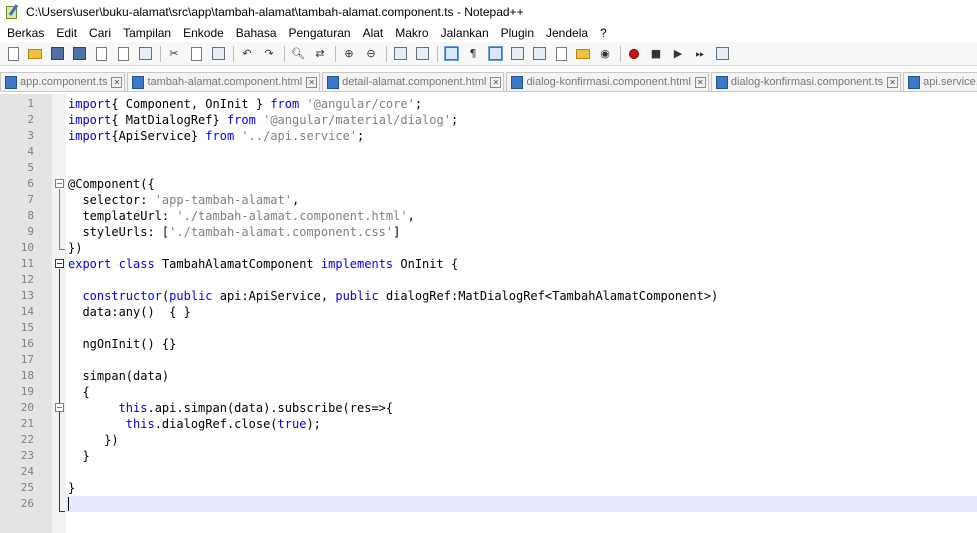 This screenshot has height=533, width=977. What do you see at coordinates (583, 54) in the screenshot?
I see `folder-workspace-icon` at bounding box center [583, 54].